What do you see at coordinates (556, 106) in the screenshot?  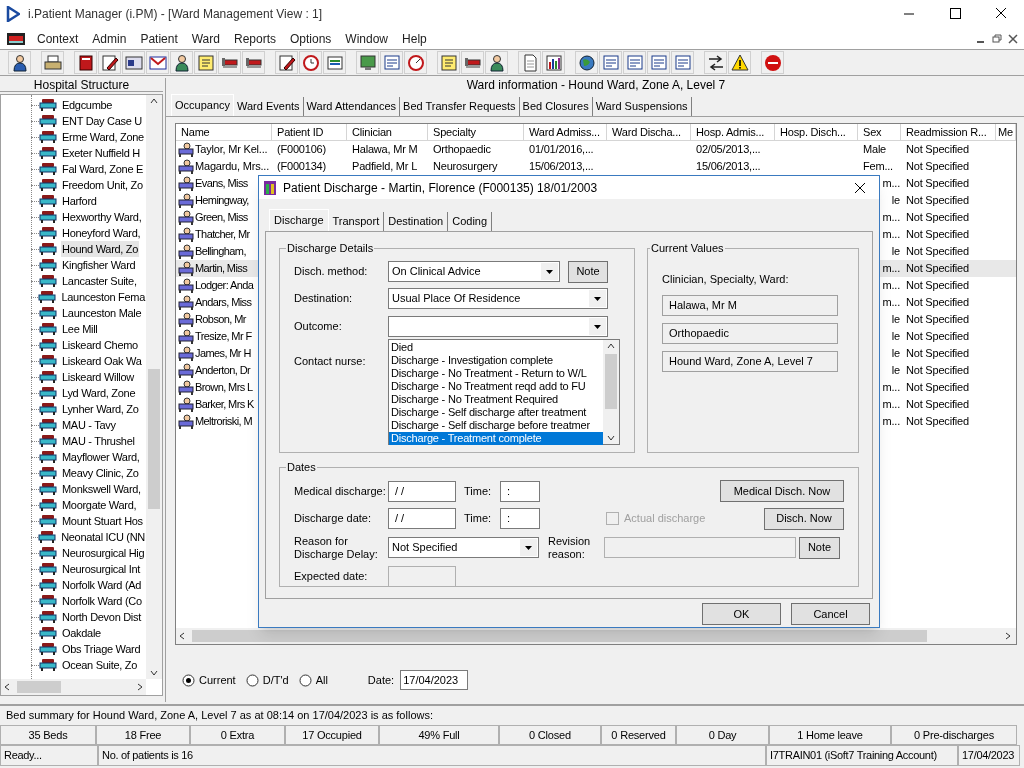 I see `tab: Bed Closures` at bounding box center [556, 106].